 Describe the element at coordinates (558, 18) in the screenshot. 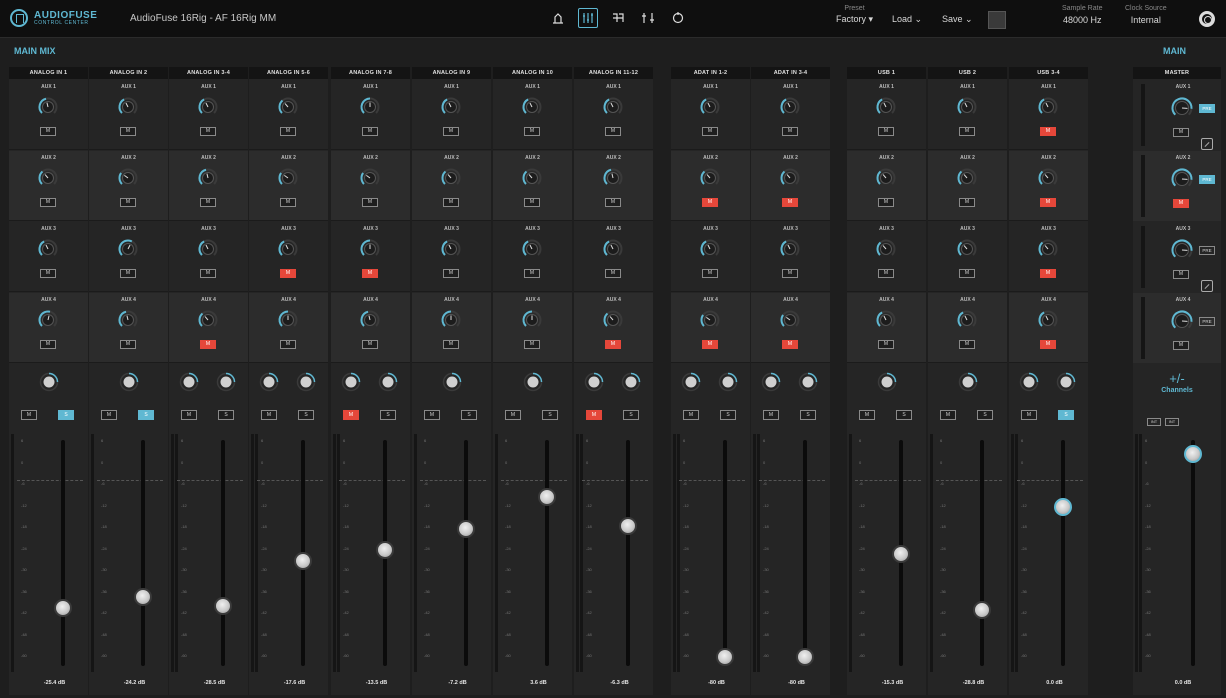

I see `presets-icon` at that location.